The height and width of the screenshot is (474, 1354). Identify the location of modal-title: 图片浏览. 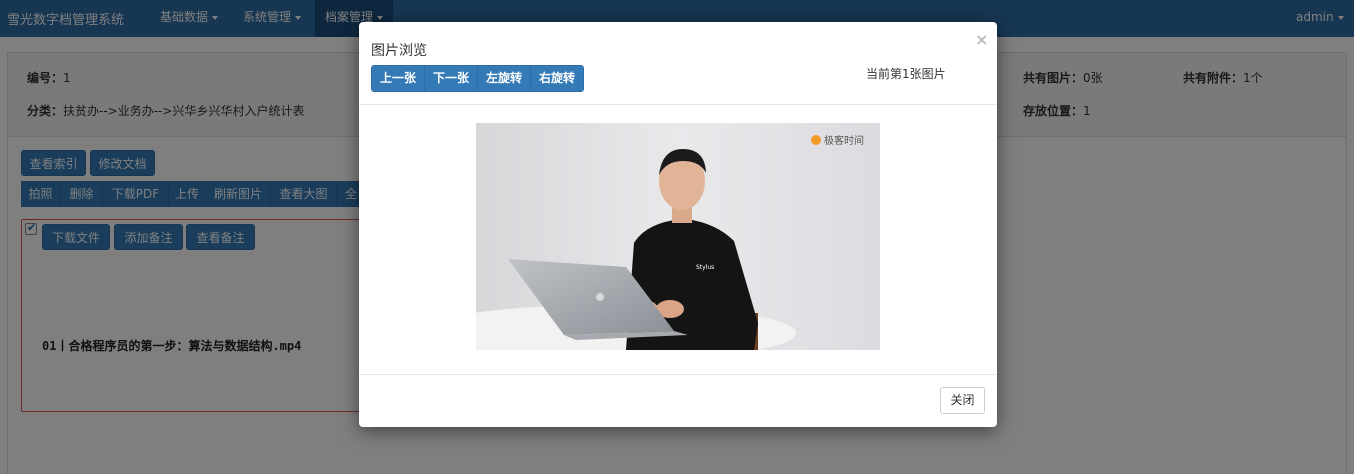
(399, 51).